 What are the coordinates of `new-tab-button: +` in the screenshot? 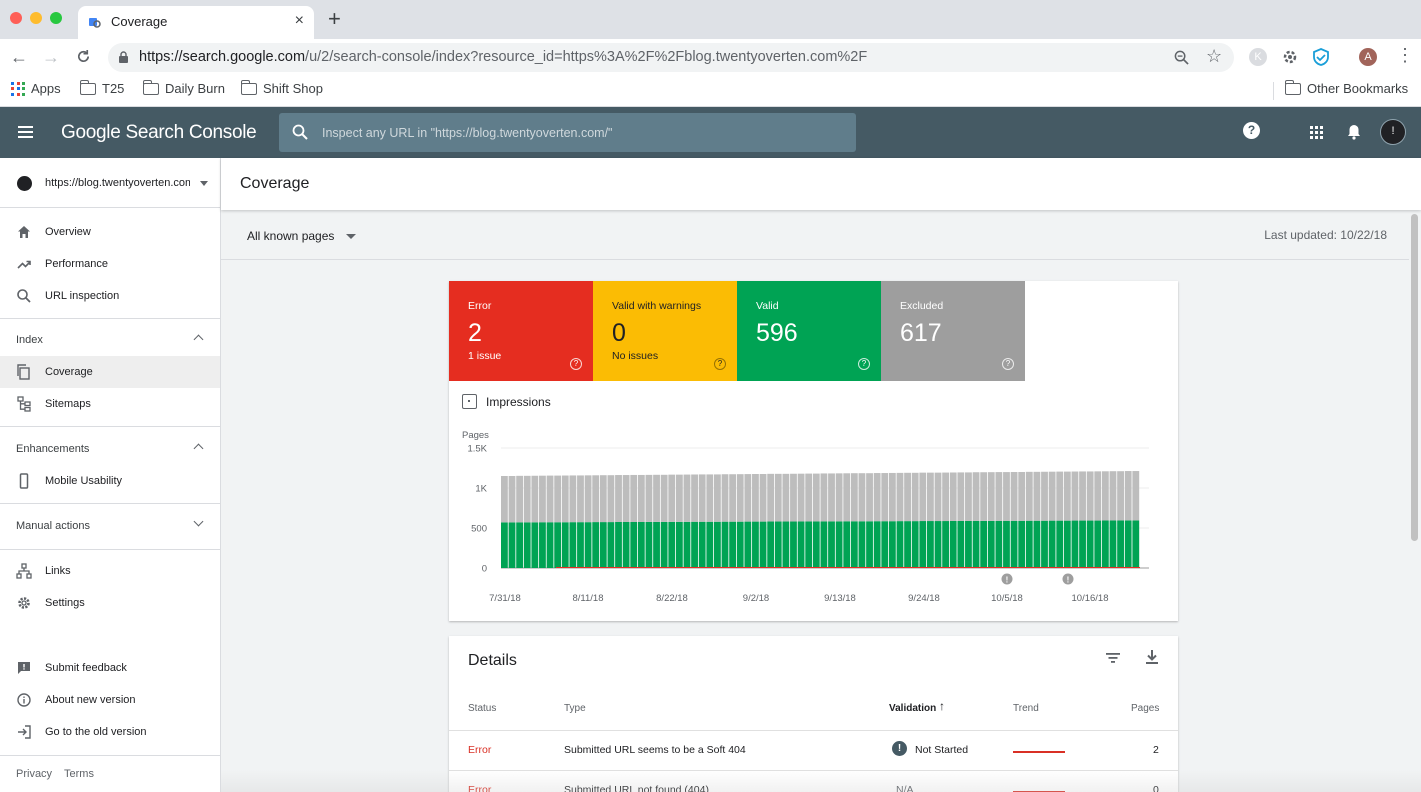 It's located at (334, 19).